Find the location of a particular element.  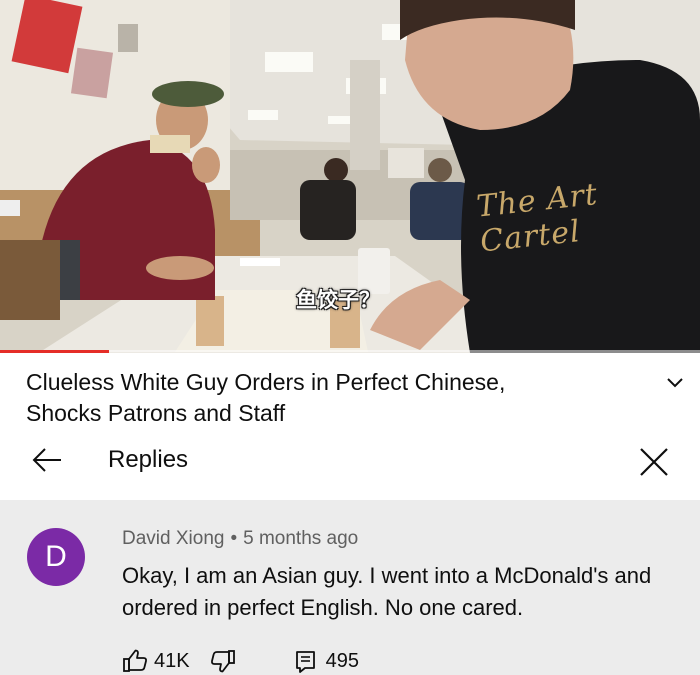

reply-button: 495 is located at coordinates (326, 661).